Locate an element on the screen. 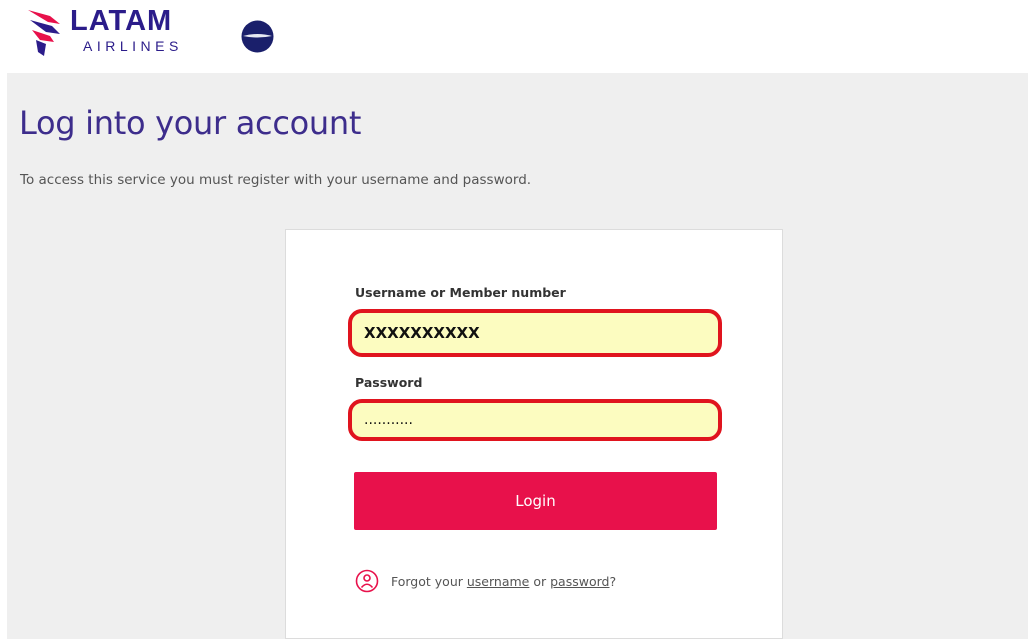 Image resolution: width=1028 pixels, height=639 pixels. brand-name: LATAM is located at coordinates (121, 21).